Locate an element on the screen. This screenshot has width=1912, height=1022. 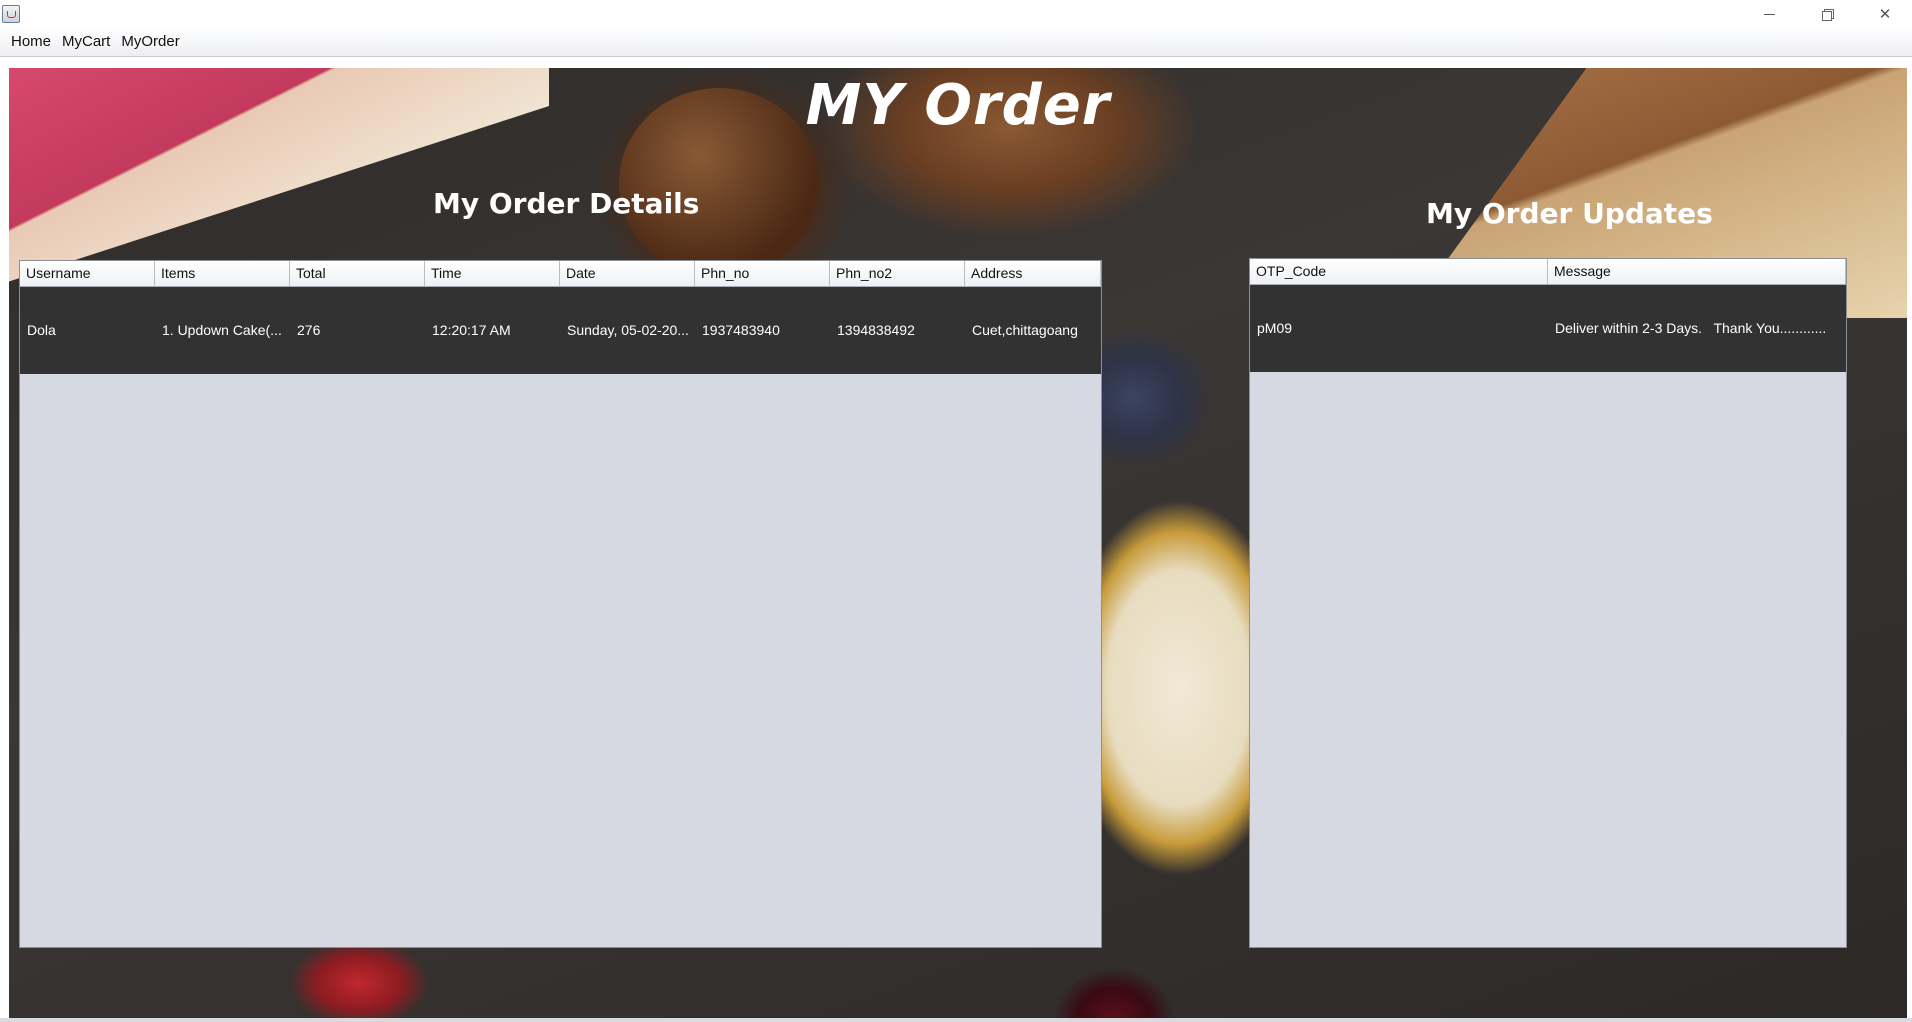
menu-home: Home is located at coordinates (31, 42).